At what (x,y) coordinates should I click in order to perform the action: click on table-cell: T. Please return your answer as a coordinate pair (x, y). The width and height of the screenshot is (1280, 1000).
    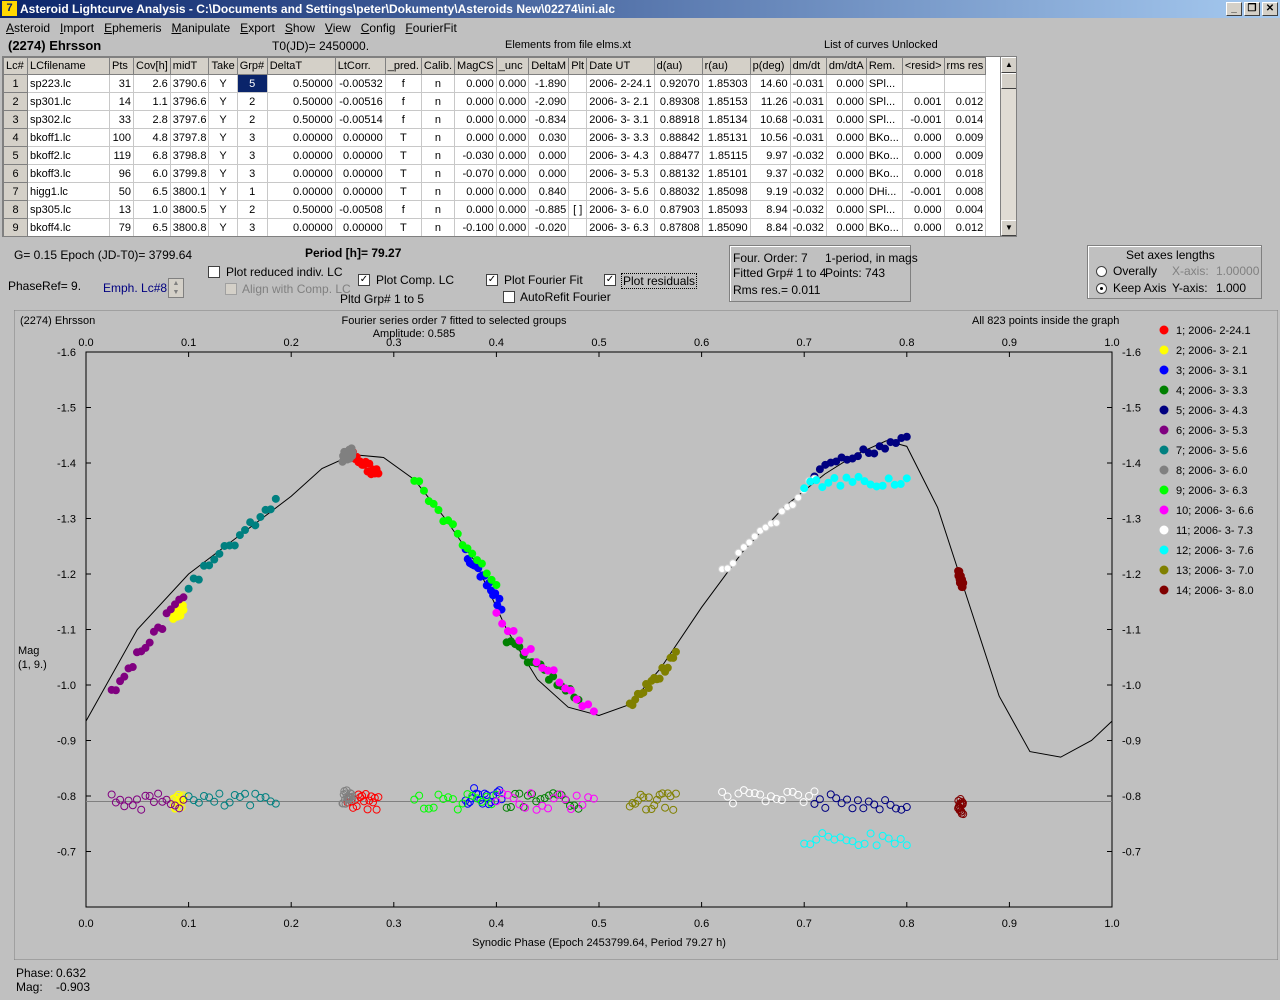
    Looking at the image, I should click on (403, 155).